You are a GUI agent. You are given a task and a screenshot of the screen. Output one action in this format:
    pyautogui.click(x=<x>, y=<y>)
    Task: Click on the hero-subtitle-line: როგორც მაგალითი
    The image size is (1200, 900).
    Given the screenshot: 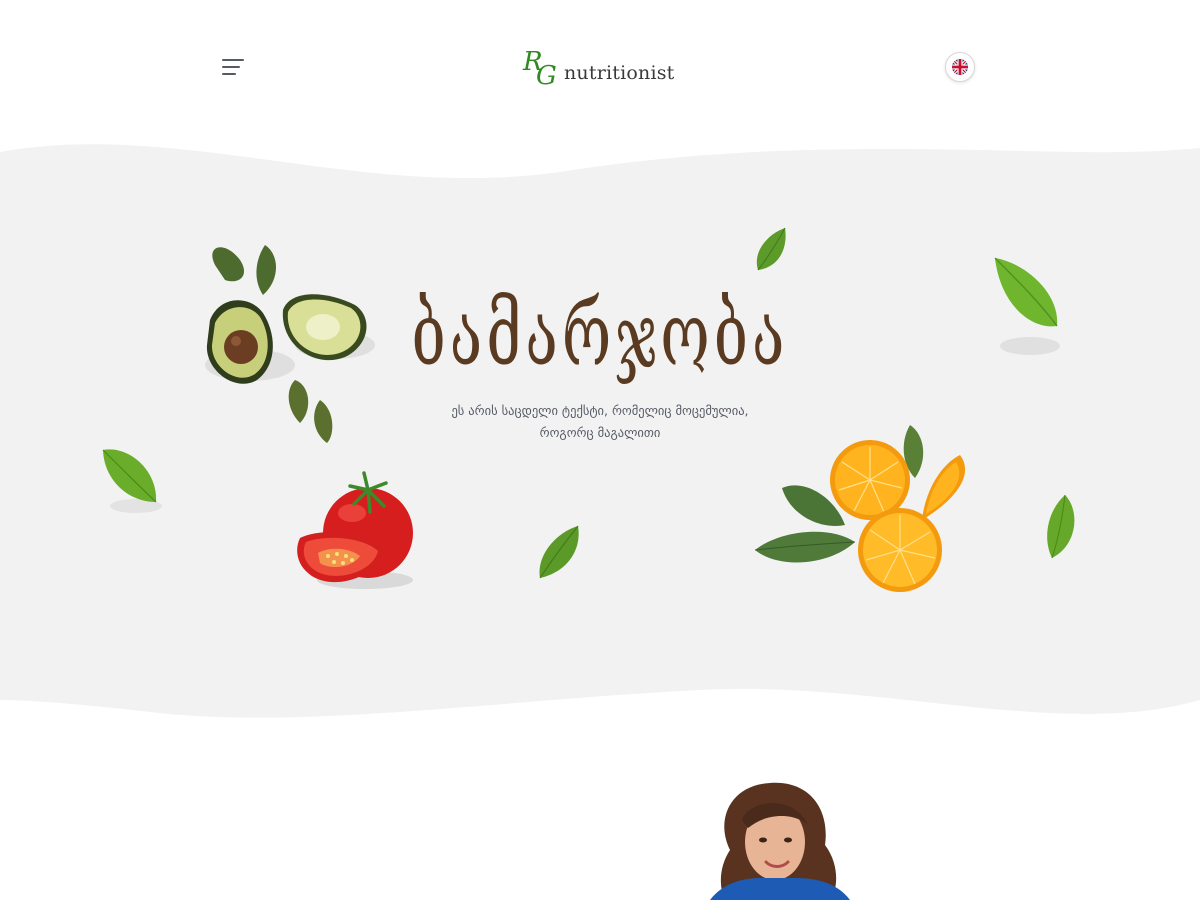 What is the action you would take?
    pyautogui.click(x=600, y=432)
    